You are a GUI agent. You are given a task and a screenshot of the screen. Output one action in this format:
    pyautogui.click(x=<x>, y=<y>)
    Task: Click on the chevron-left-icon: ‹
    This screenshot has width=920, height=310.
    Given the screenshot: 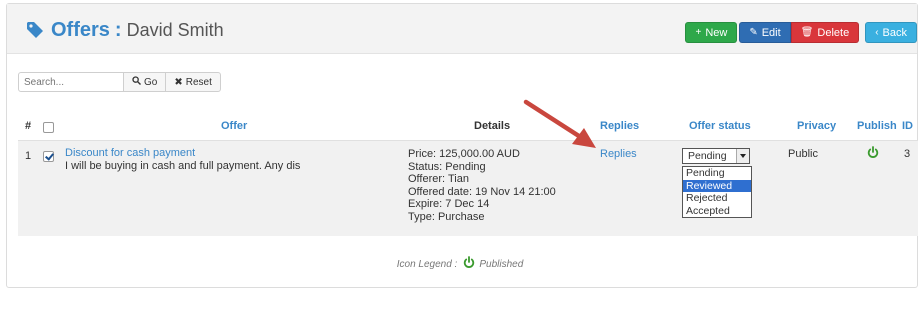 What is the action you would take?
    pyautogui.click(x=877, y=32)
    